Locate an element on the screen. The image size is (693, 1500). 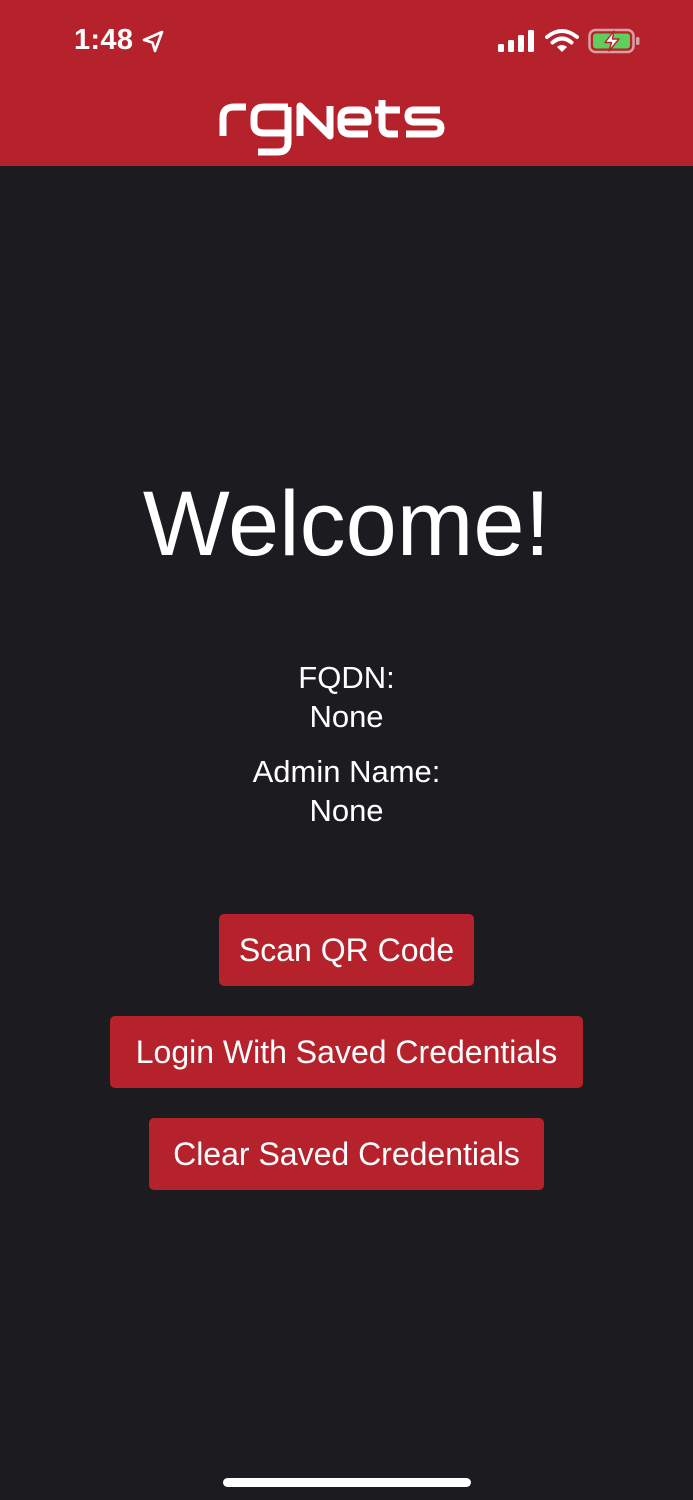
location-arrow-icon is located at coordinates (153, 41).